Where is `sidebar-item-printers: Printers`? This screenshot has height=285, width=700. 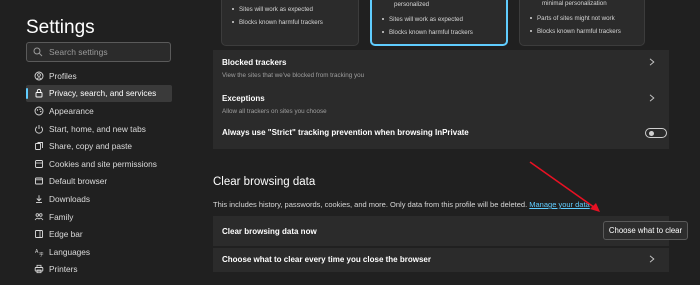
sidebar-item-printers: Printers is located at coordinates (99, 270).